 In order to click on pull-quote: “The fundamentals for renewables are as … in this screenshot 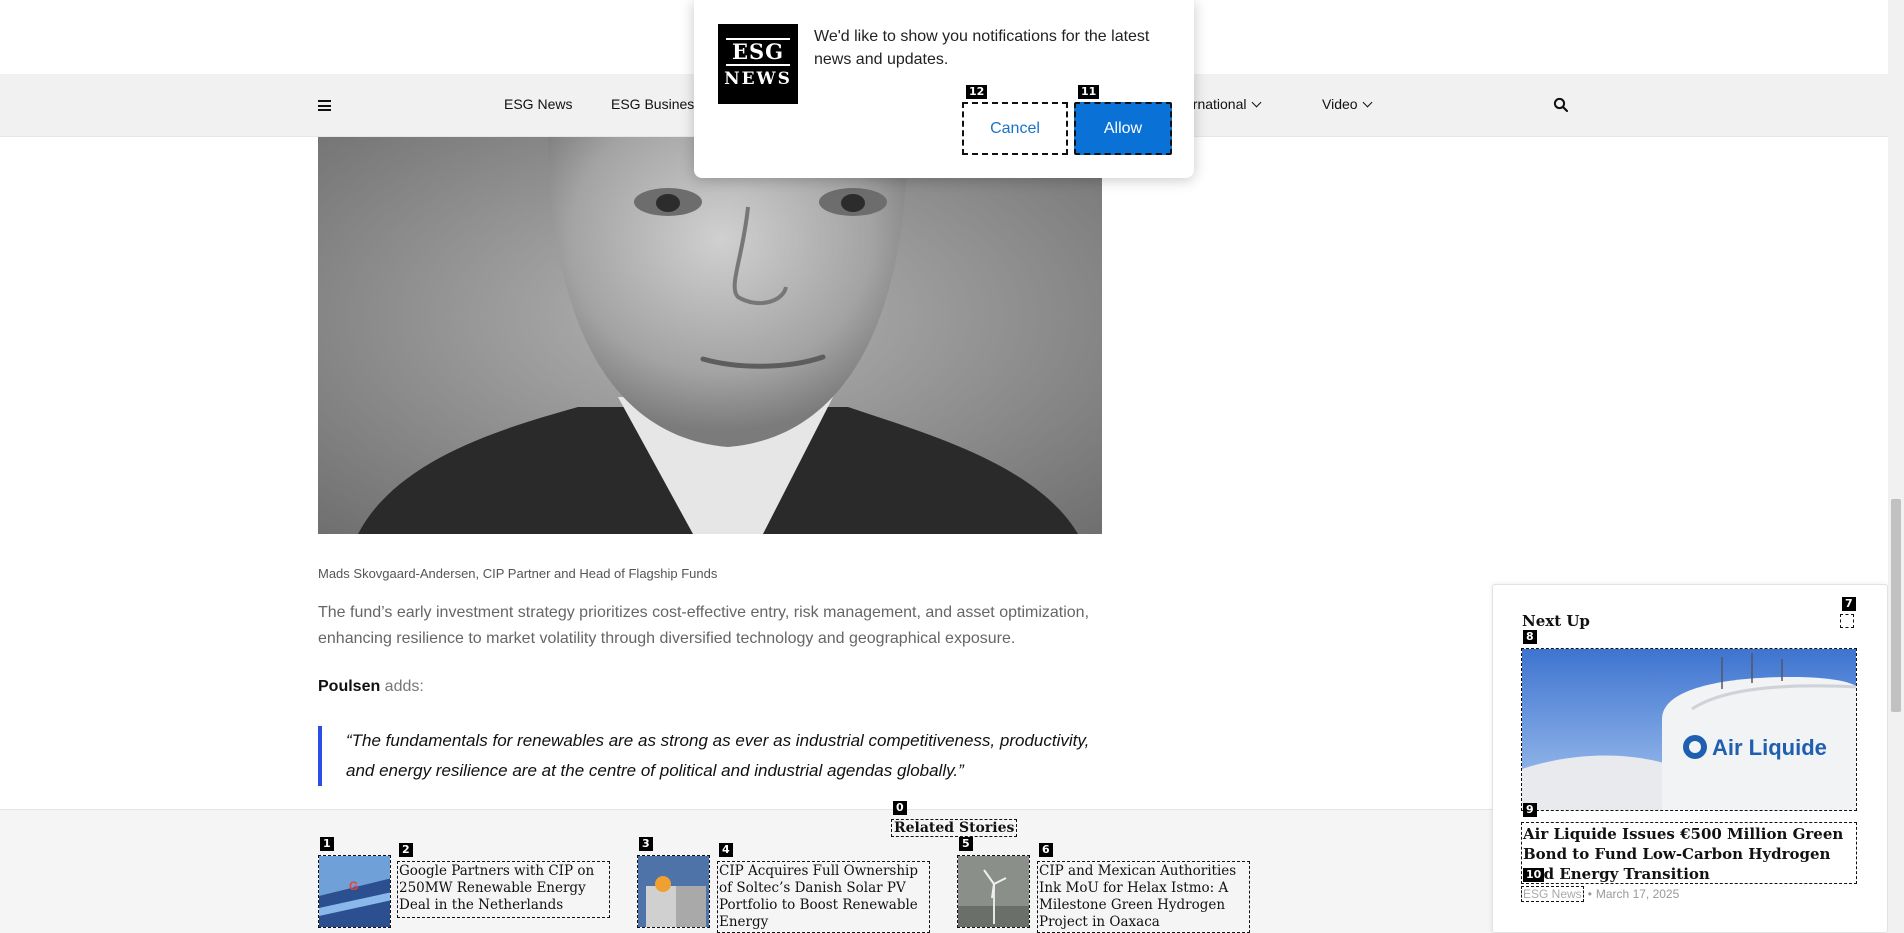, I will do `click(713, 756)`.